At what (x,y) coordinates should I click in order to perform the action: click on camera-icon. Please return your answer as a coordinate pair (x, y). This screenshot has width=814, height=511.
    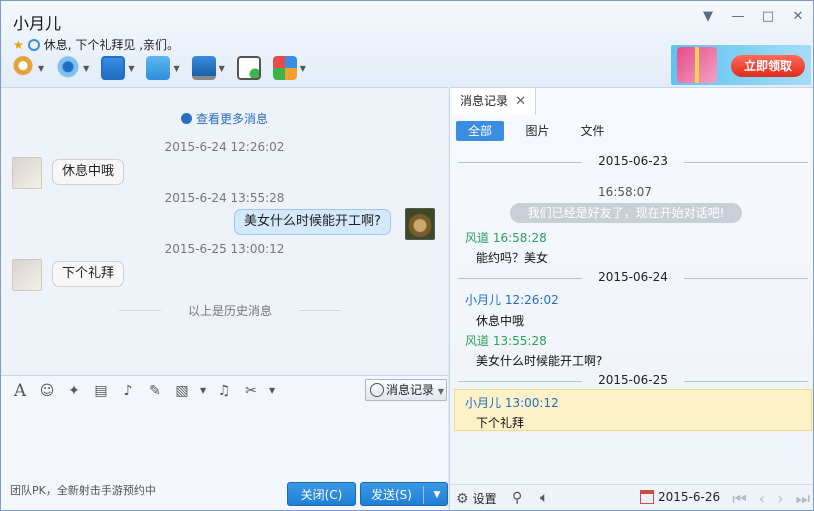
    Looking at the image, I should click on (68, 68).